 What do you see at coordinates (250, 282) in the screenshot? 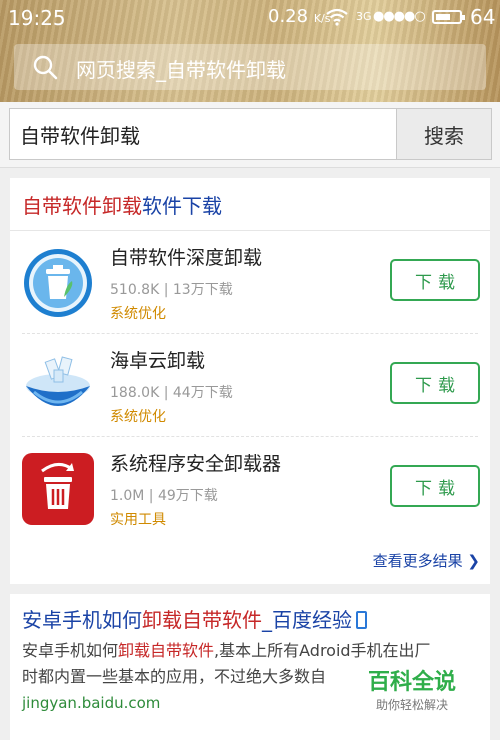
I see `app-item: 自带软件深度卸载 510.8K | 13万下载 系统优化 下载` at bounding box center [250, 282].